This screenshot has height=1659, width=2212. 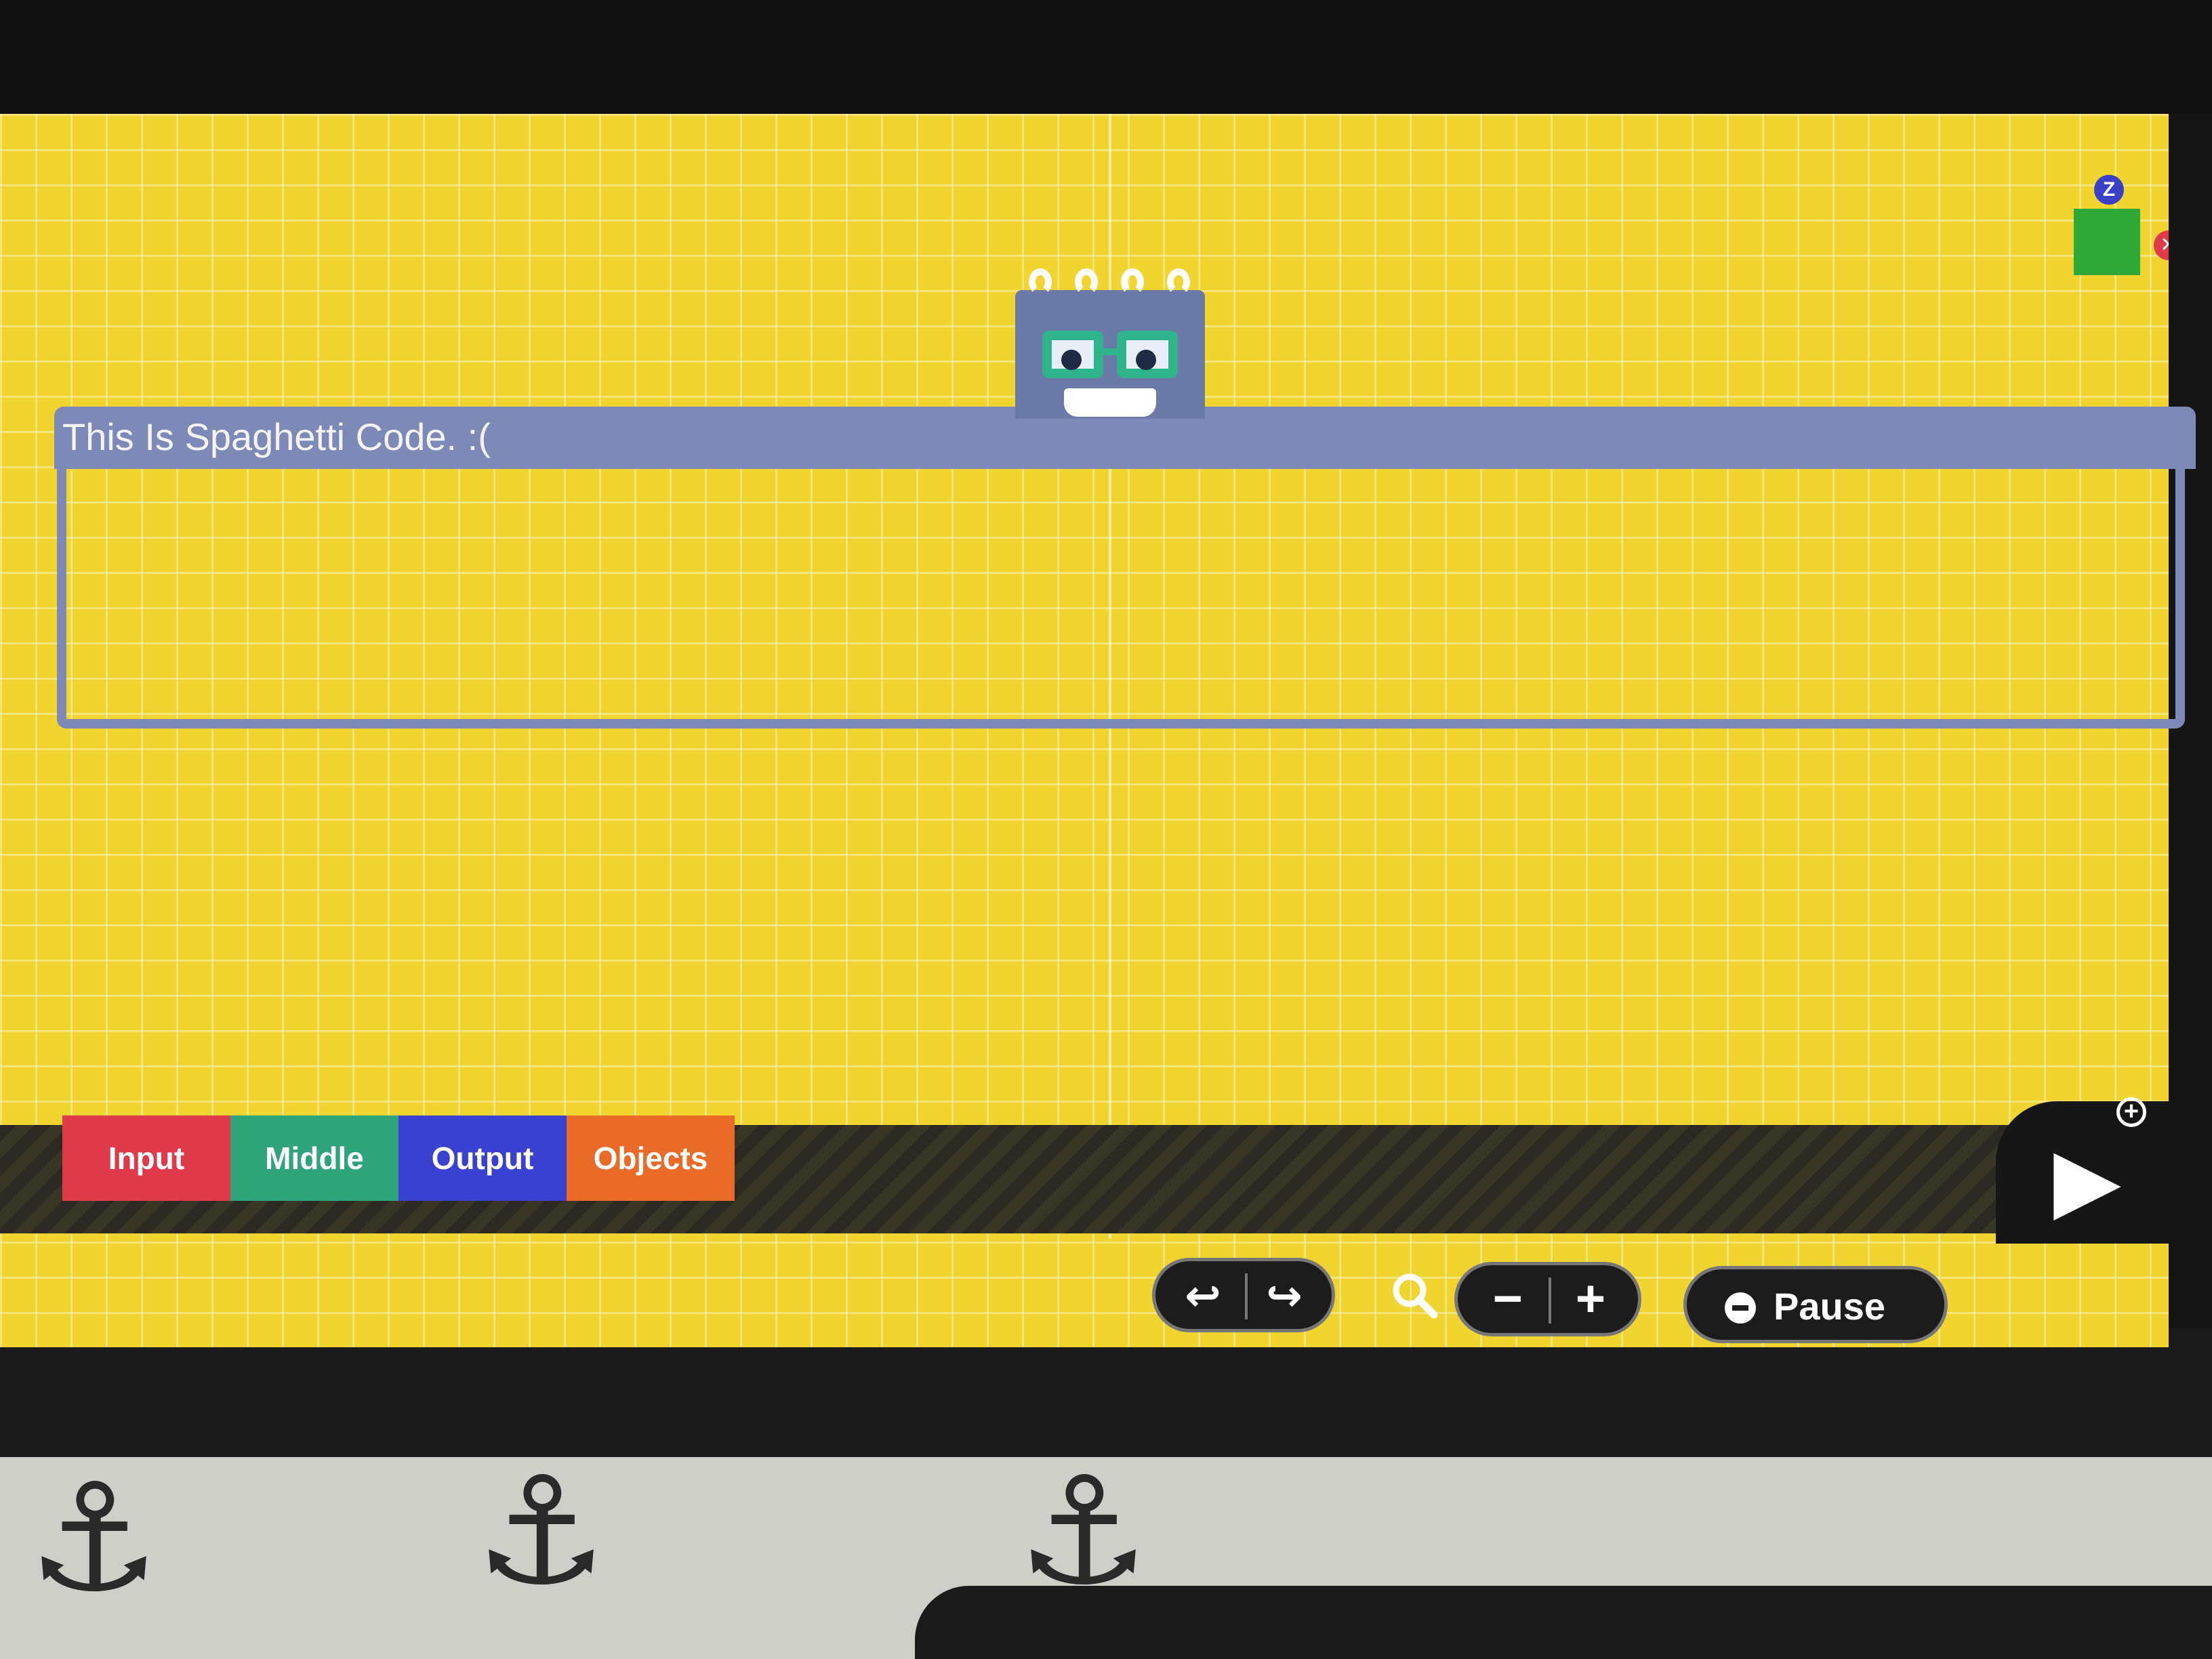 I want to click on search-icon, so click(x=1415, y=1296).